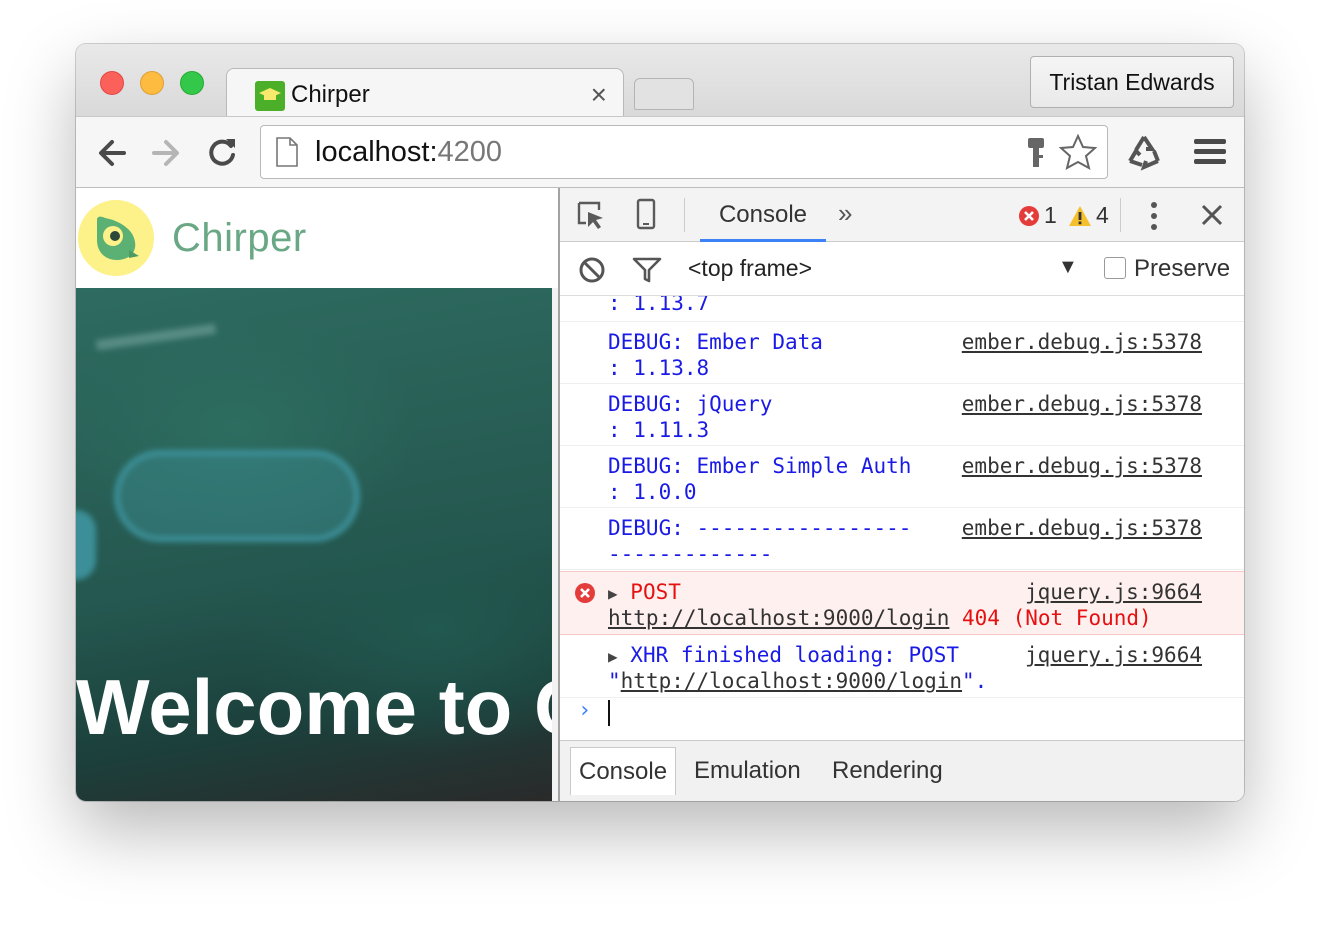 This screenshot has height=936, width=1332. Describe the element at coordinates (116, 238) in the screenshot. I see `chirper-bird-logo-icon` at that location.